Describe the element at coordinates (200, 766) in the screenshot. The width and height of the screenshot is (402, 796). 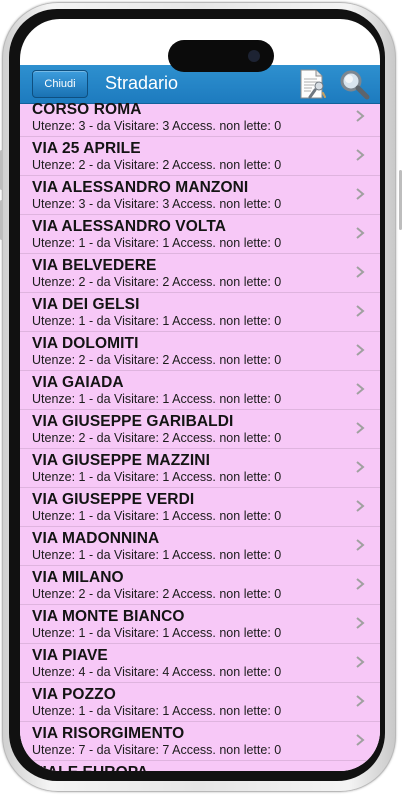
I see `street-list-item: VIALE EUROPA` at that location.